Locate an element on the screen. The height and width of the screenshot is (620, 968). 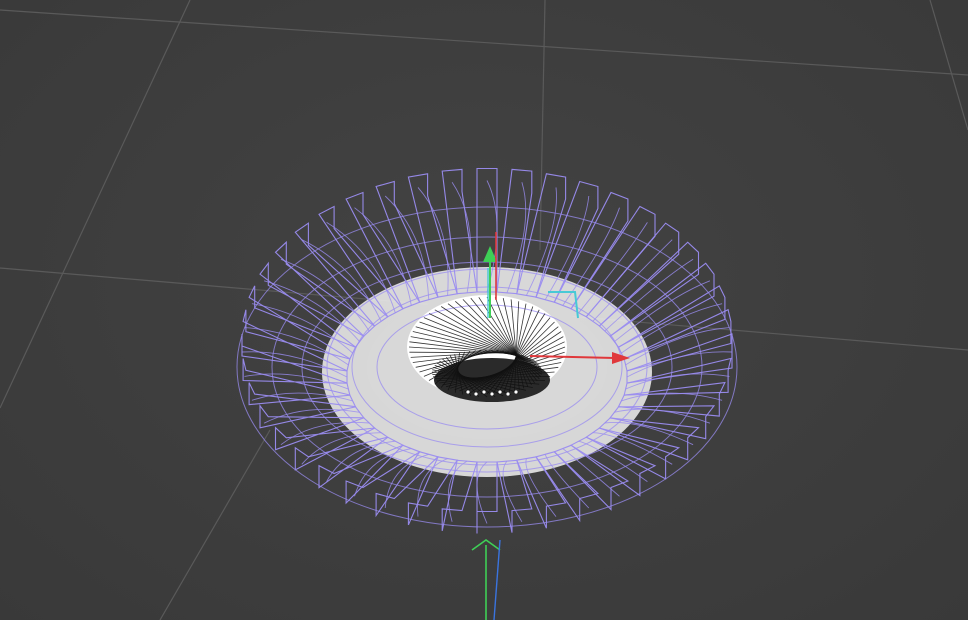
world-axis-icon is located at coordinates (486, 579).